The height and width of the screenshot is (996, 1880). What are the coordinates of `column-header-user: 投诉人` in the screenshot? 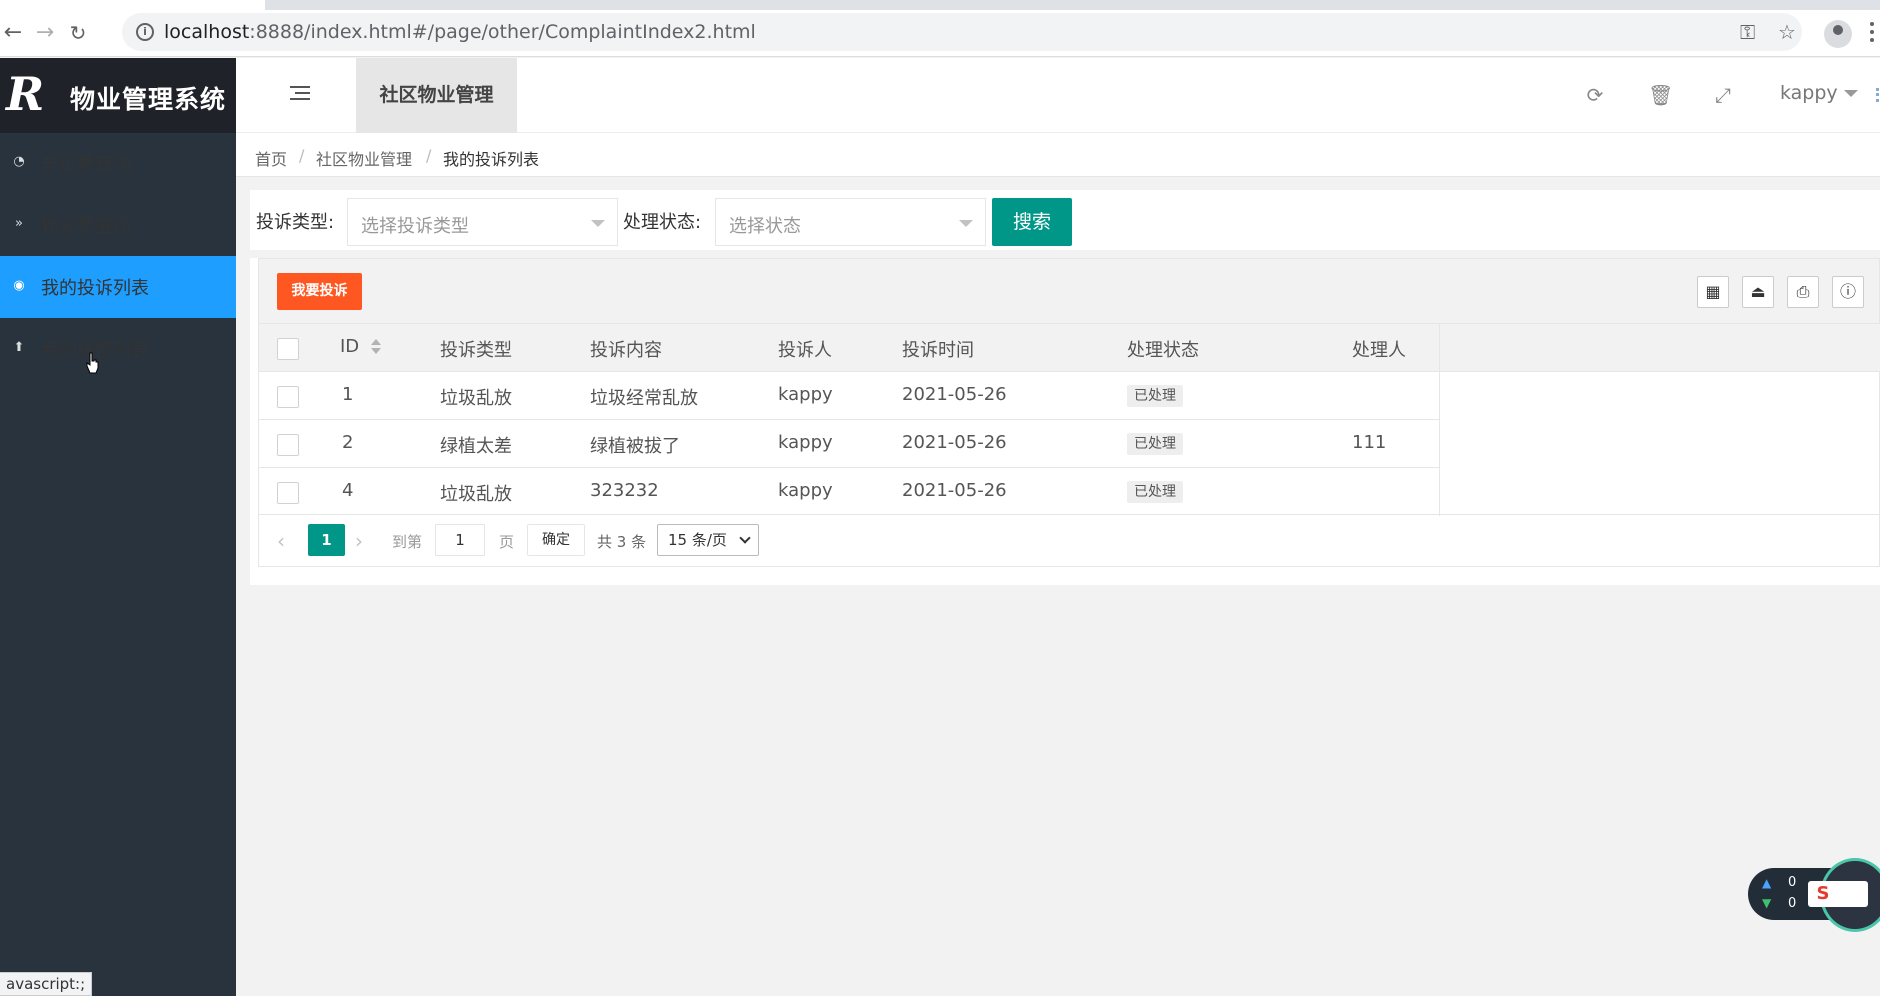 It's located at (805, 350).